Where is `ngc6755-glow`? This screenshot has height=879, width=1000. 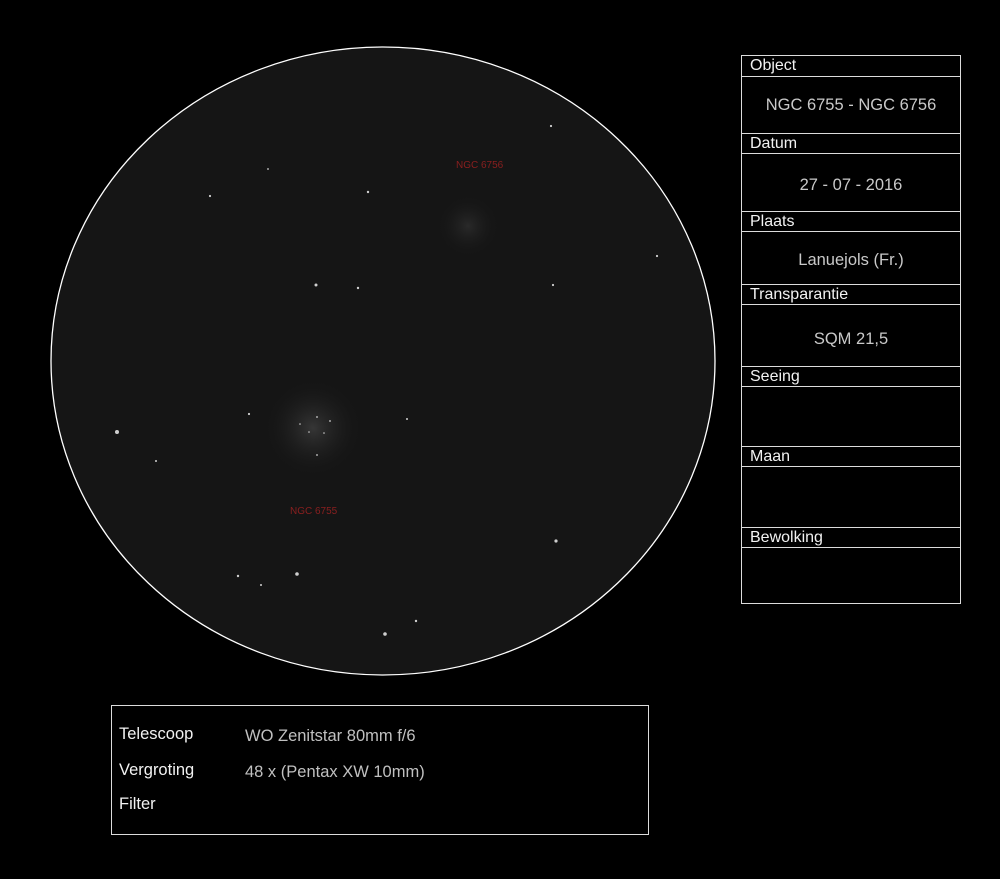
ngc6755-glow is located at coordinates (313, 428).